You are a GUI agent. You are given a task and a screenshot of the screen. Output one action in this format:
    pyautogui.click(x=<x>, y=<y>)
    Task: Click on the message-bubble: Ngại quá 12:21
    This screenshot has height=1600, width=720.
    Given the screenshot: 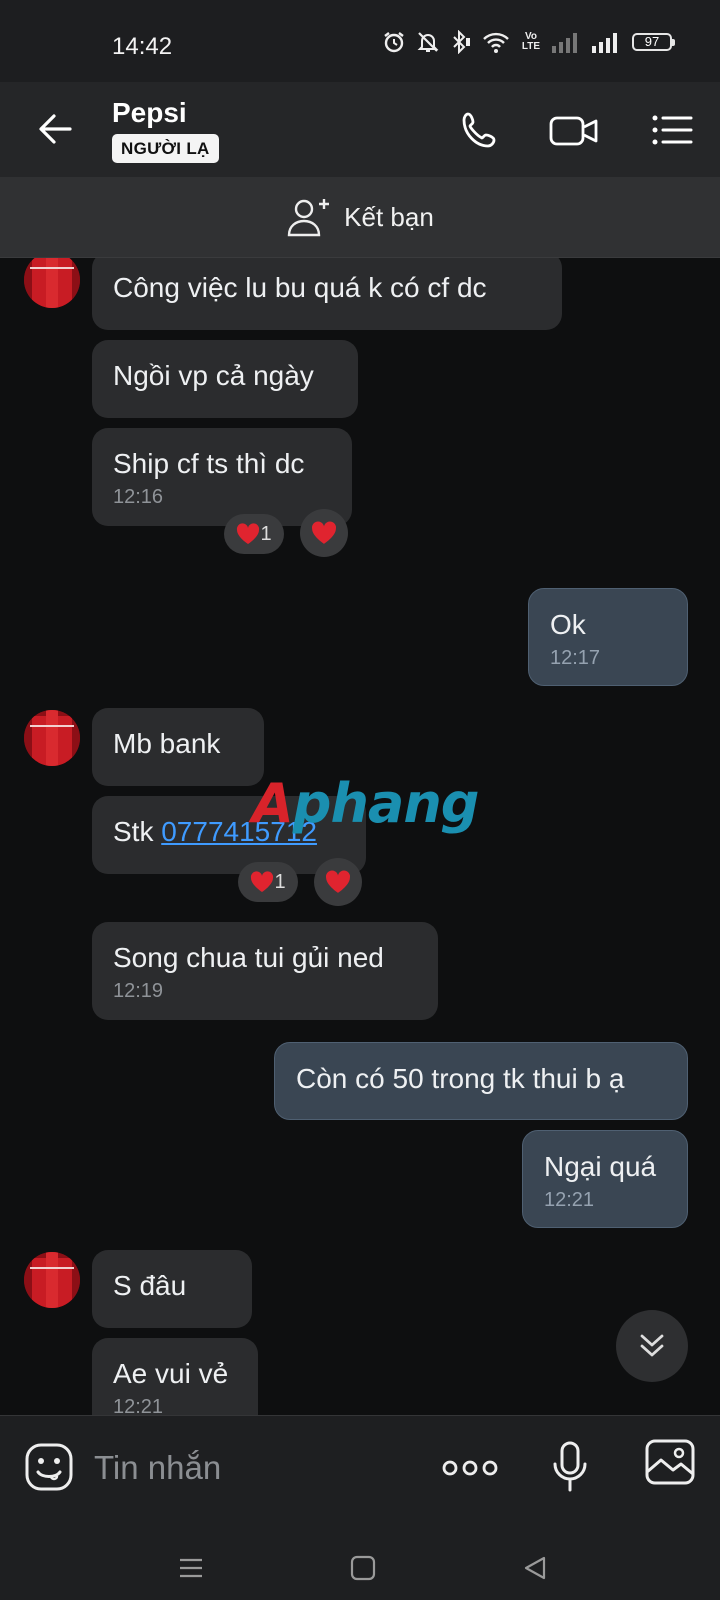 What is the action you would take?
    pyautogui.click(x=605, y=1179)
    